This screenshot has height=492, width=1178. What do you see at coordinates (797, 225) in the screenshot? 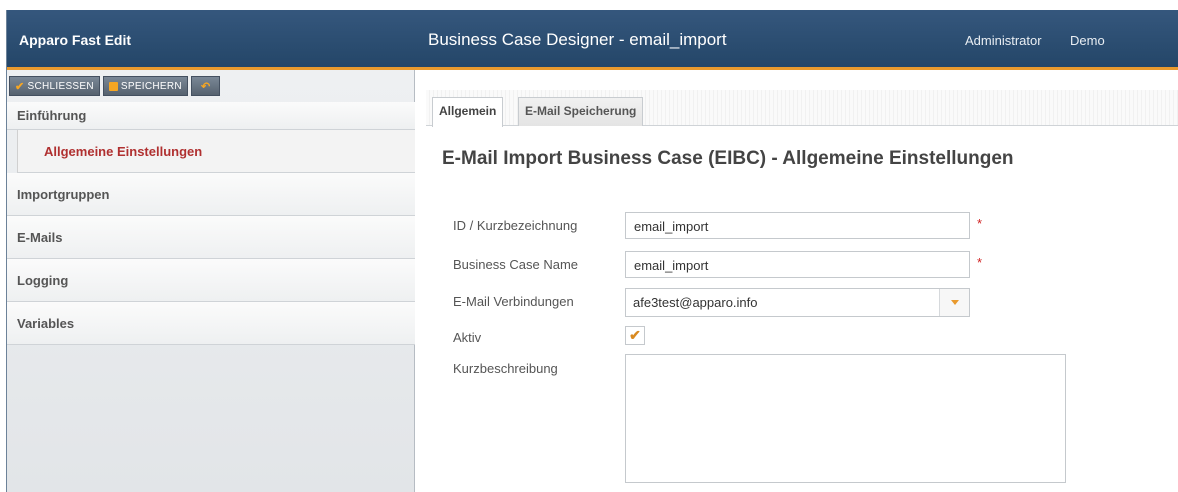
I see `id-field: email_import` at bounding box center [797, 225].